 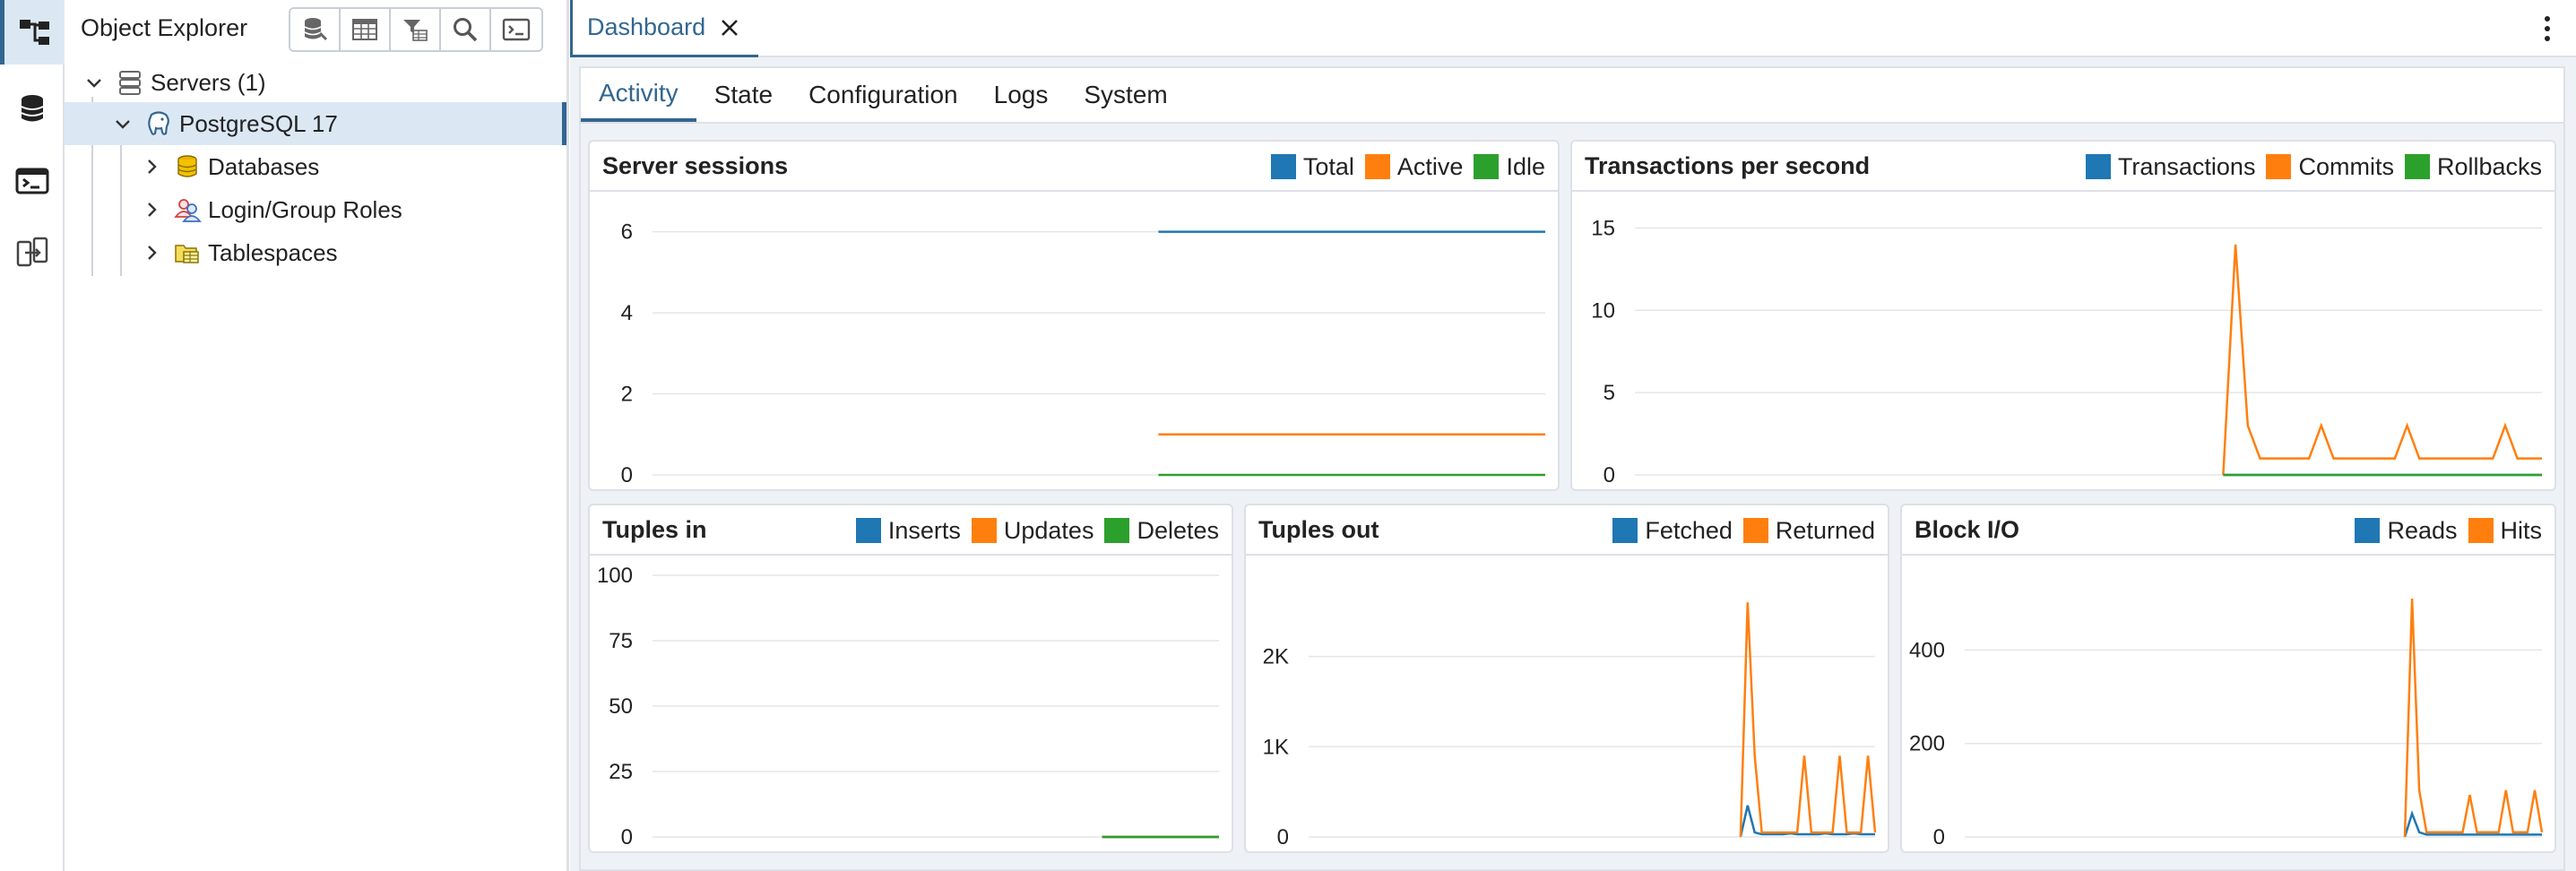 What do you see at coordinates (187, 210) in the screenshot?
I see `roles-icon` at bounding box center [187, 210].